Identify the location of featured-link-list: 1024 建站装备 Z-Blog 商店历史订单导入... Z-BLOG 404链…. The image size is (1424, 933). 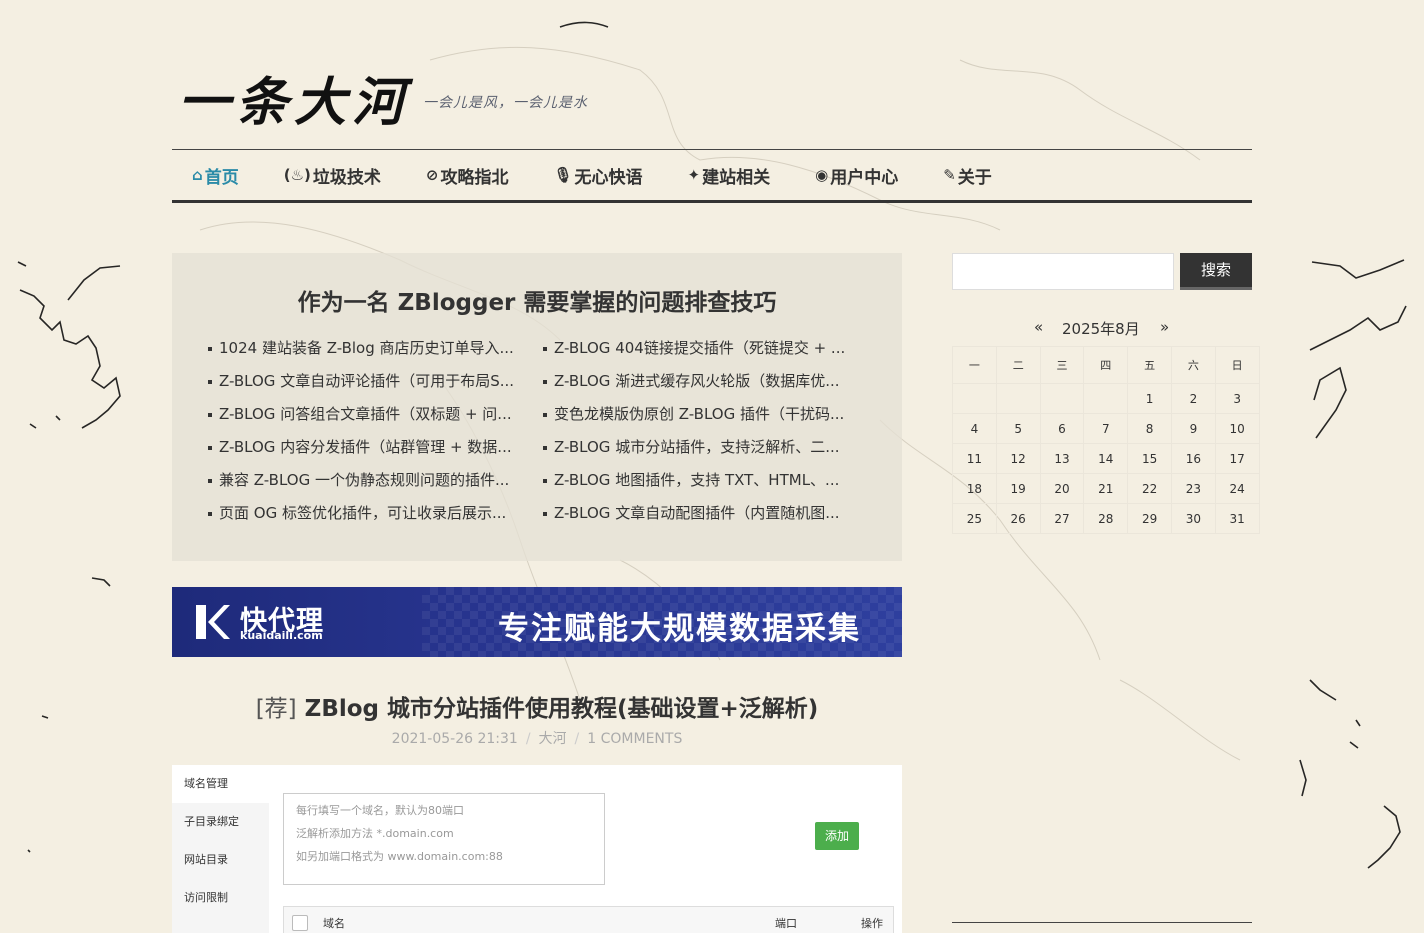
(538, 431).